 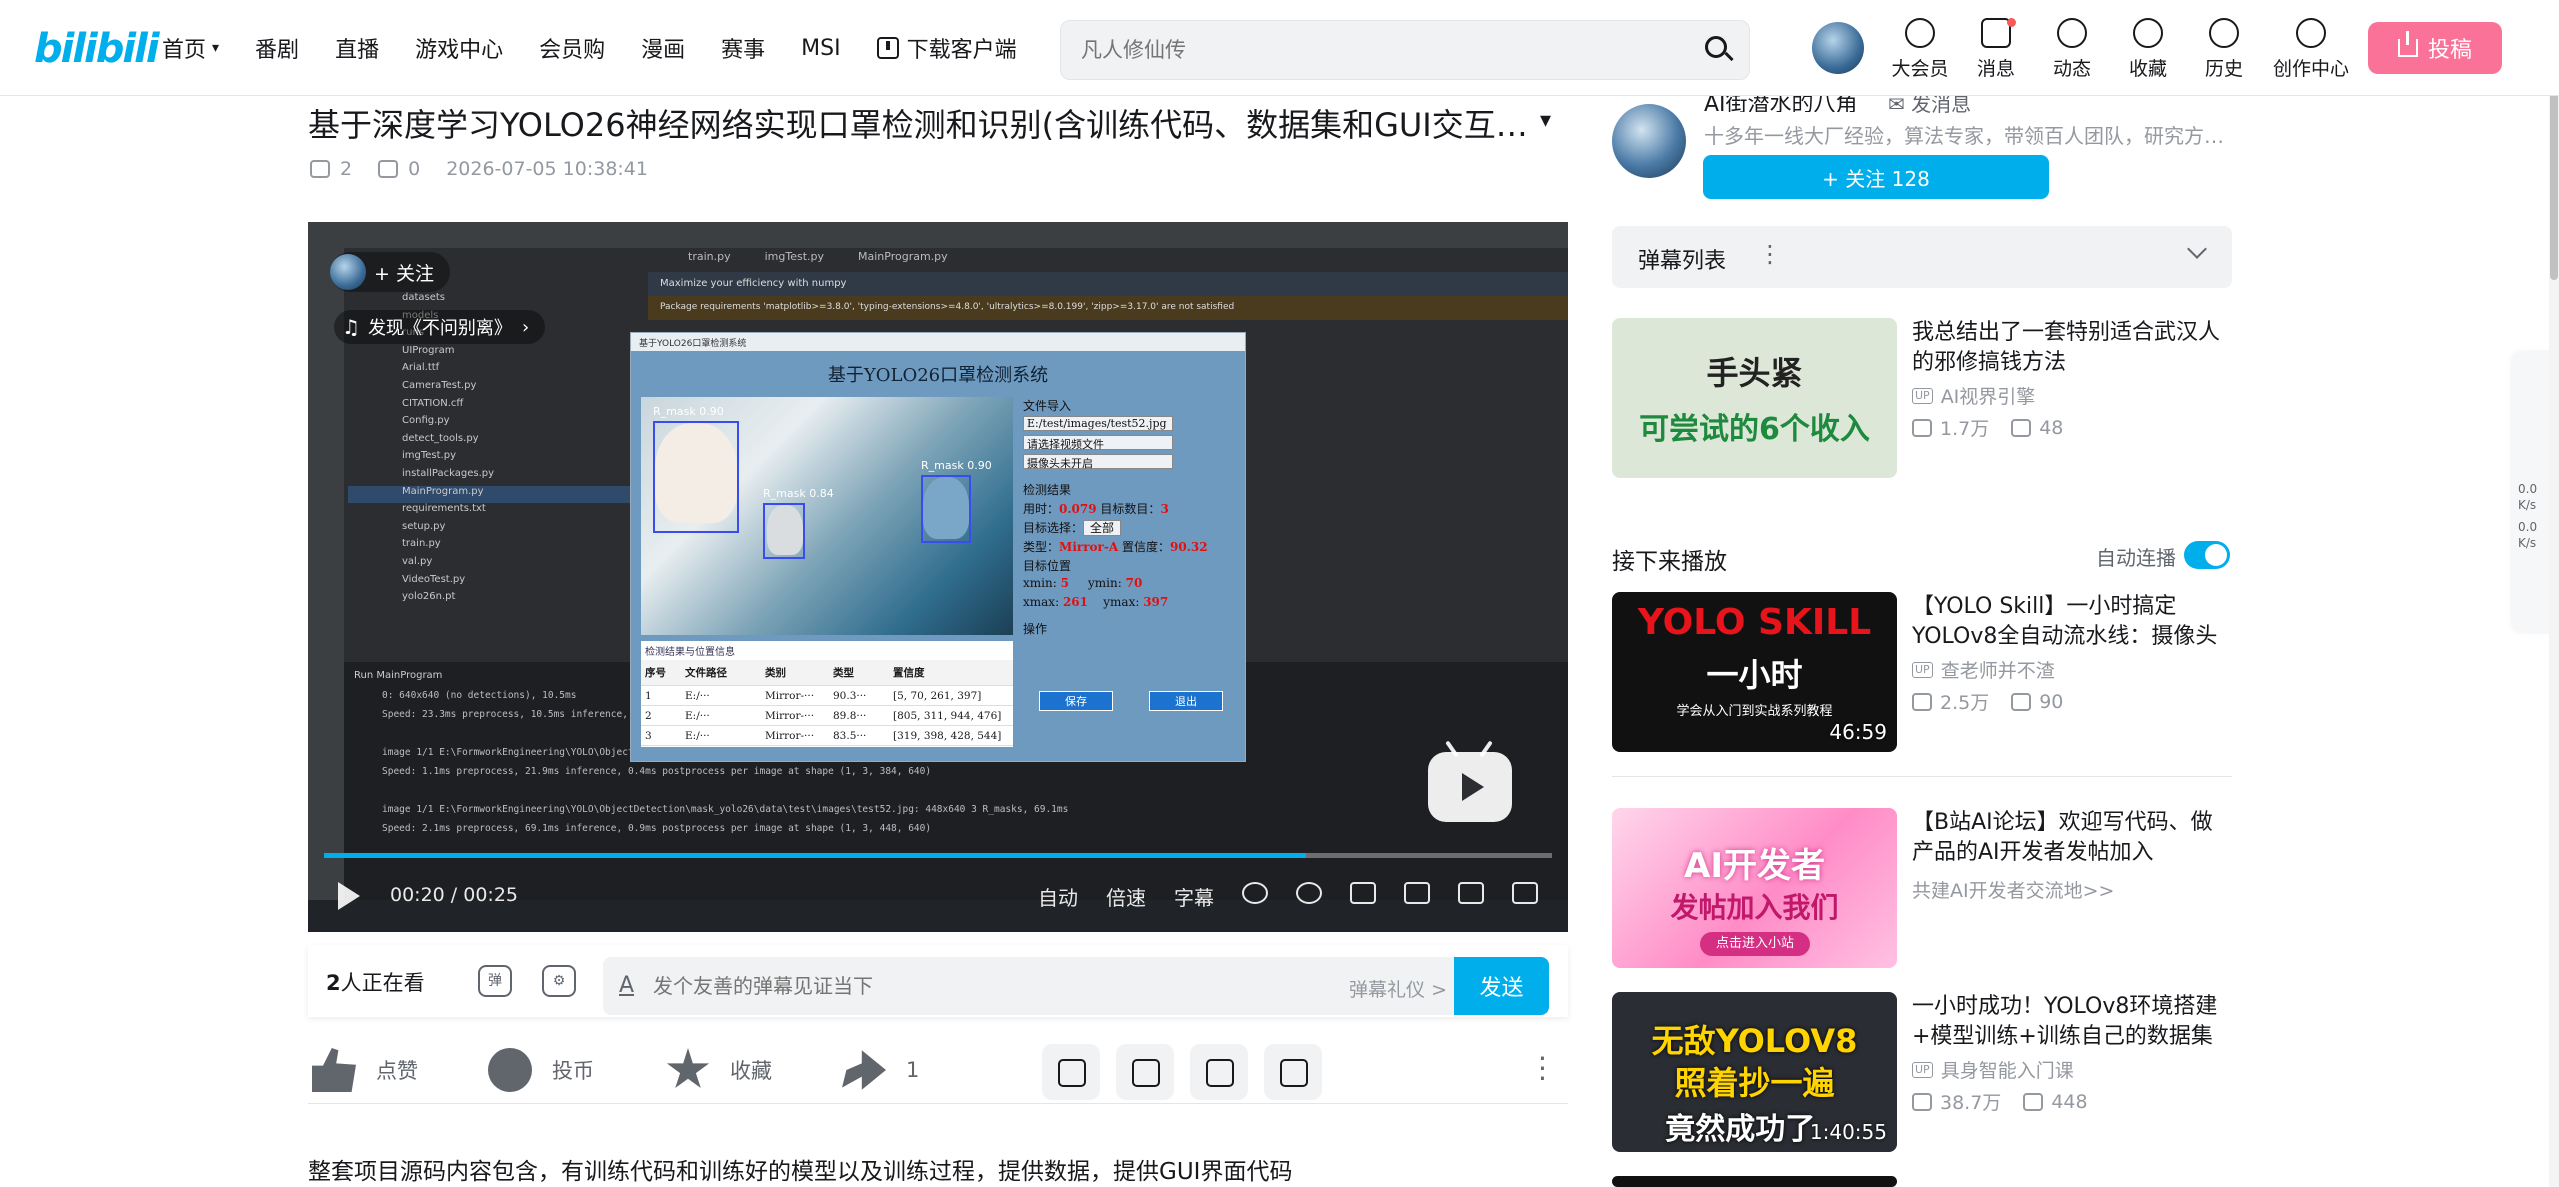 What do you see at coordinates (541, 1070) in the screenshot?
I see `coin-button: 投币` at bounding box center [541, 1070].